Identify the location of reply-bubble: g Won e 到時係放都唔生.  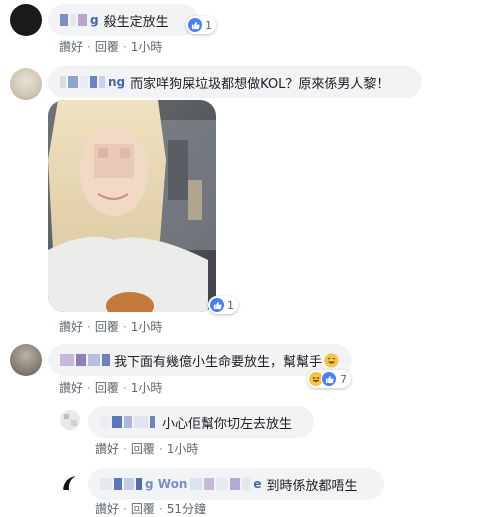
(236, 484).